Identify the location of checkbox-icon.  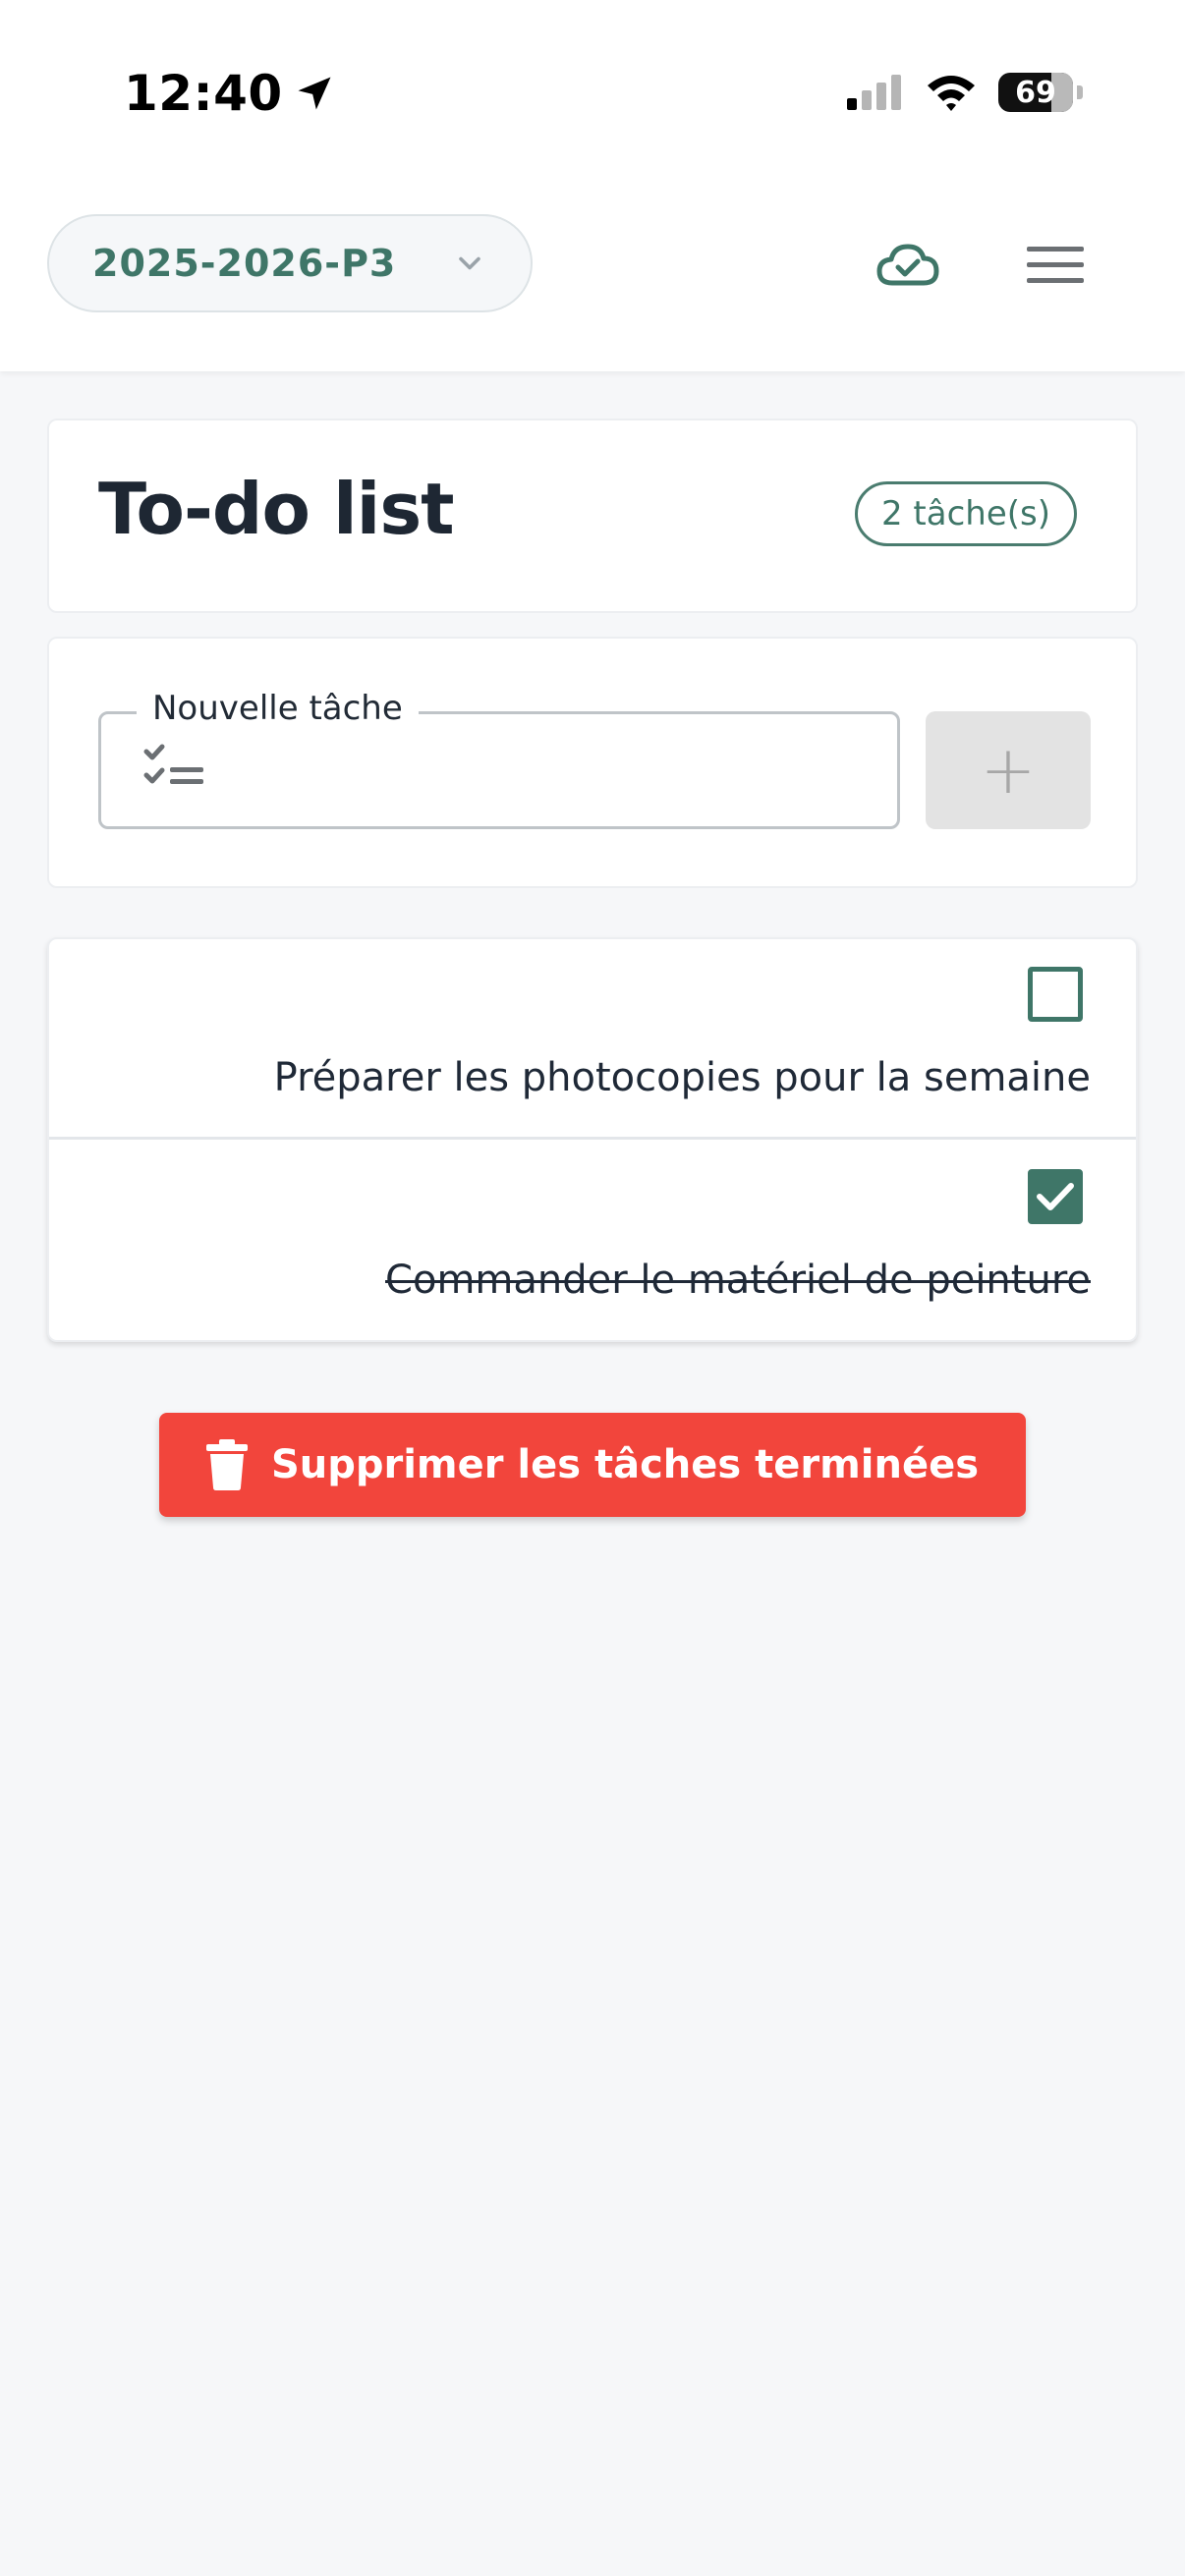
(1056, 994).